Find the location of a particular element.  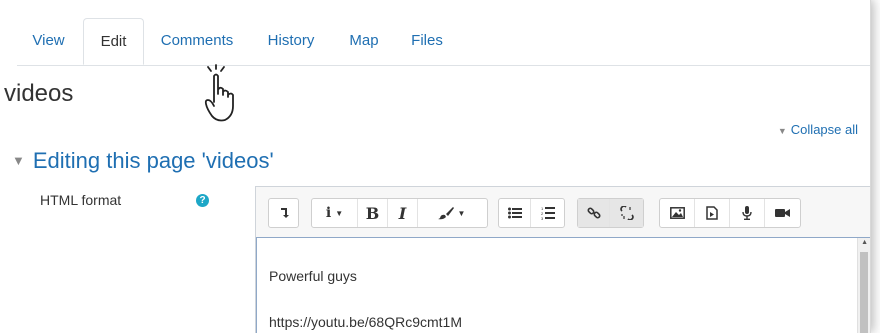

numbered-list-button: 123 is located at coordinates (547, 213).